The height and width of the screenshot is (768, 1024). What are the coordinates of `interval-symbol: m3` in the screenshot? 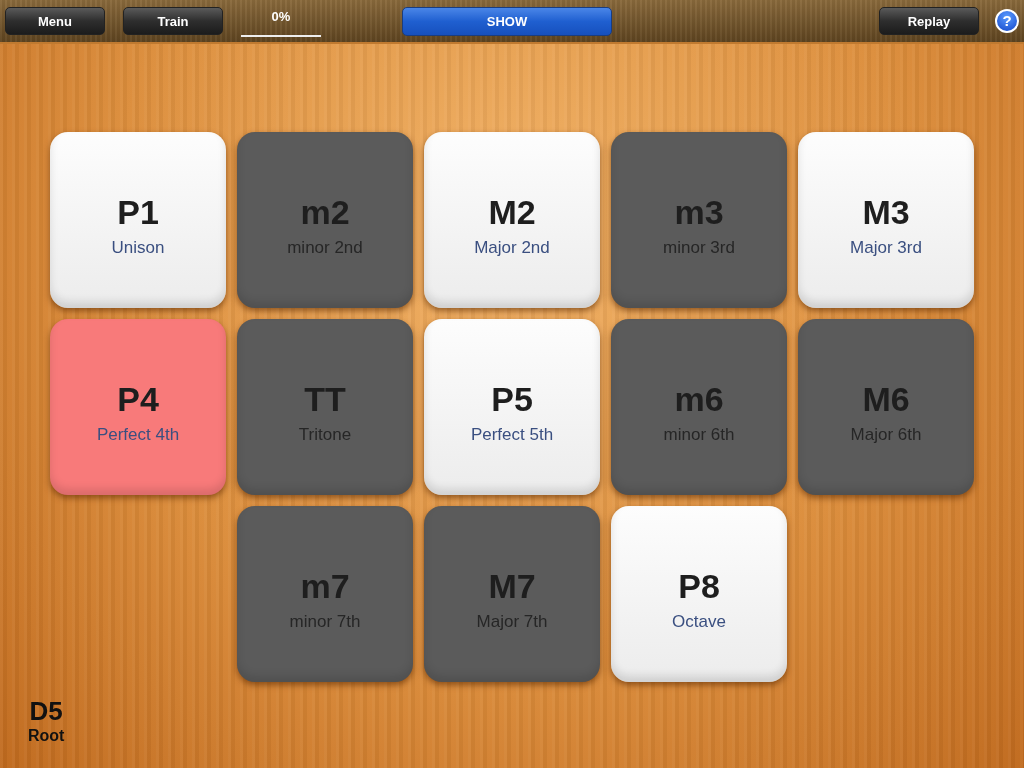 It's located at (699, 212).